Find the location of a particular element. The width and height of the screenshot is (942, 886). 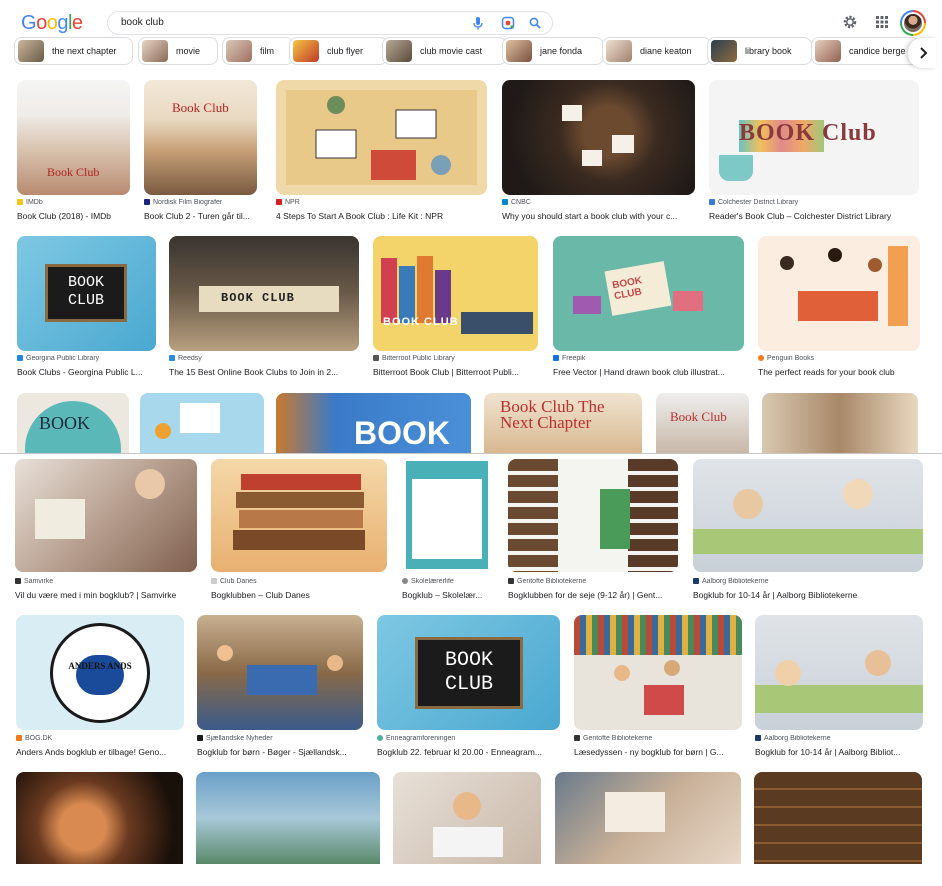

search-box: book club is located at coordinates (330, 23).